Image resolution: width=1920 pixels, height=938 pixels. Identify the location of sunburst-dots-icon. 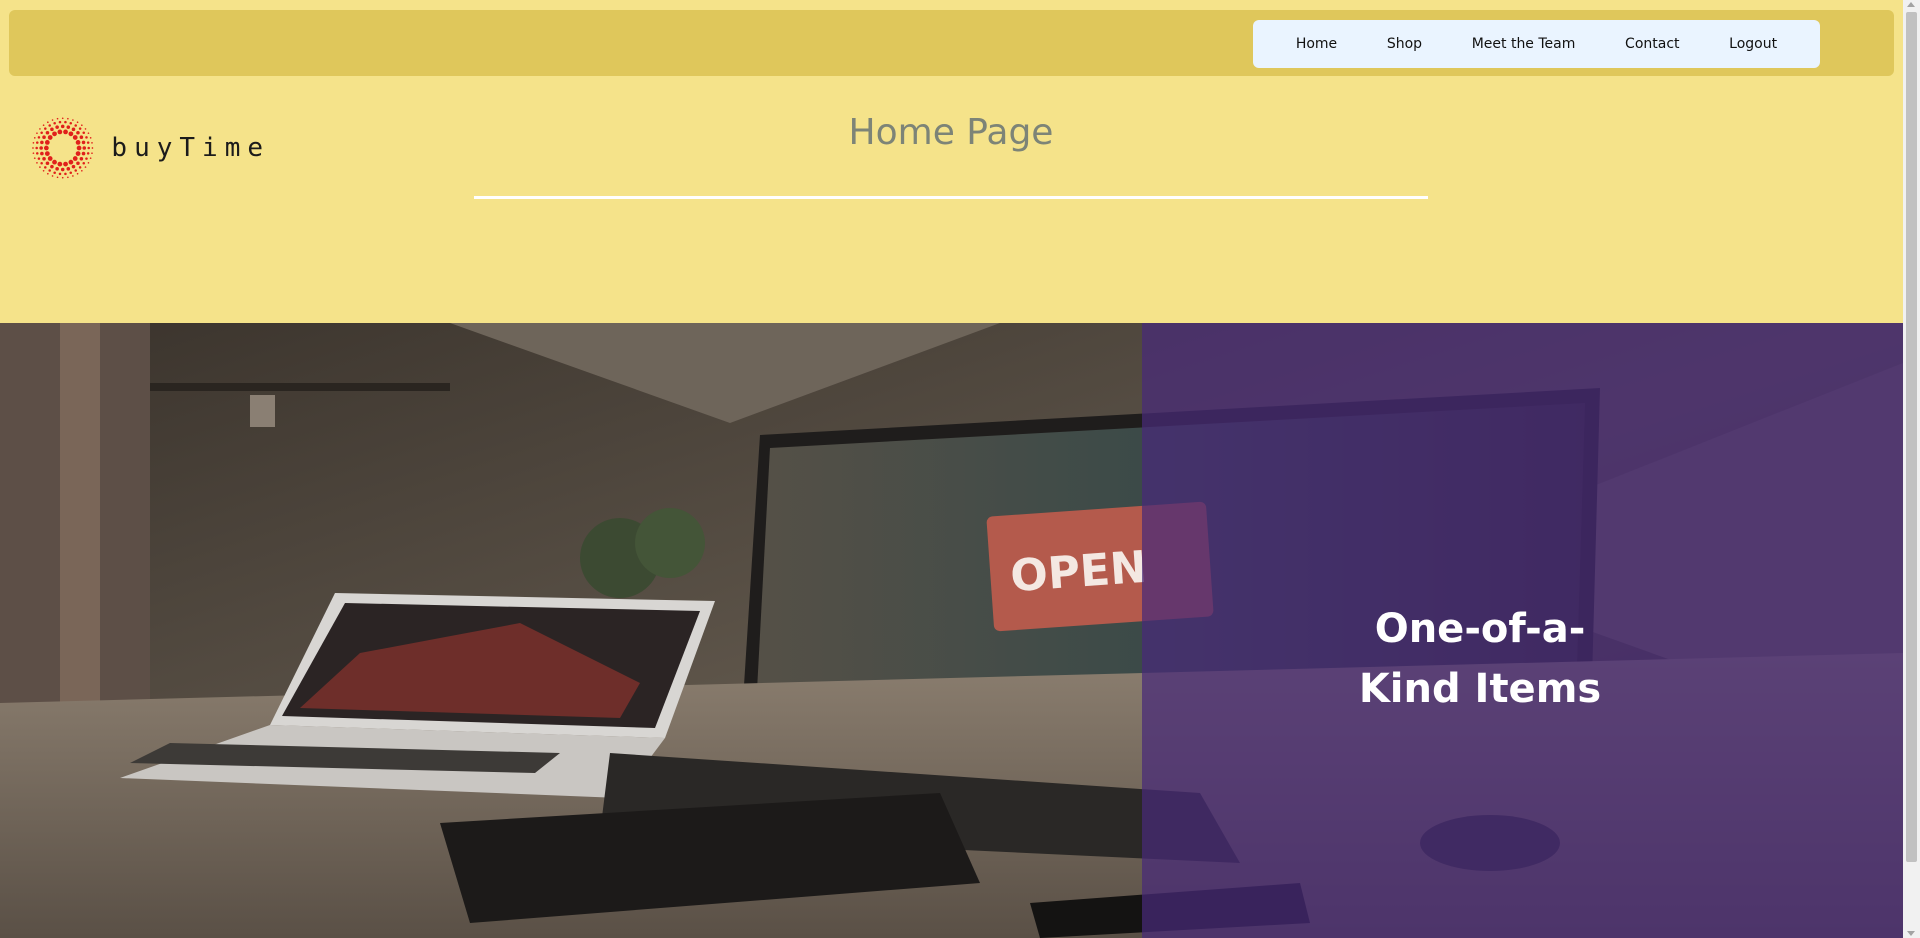
(63, 148).